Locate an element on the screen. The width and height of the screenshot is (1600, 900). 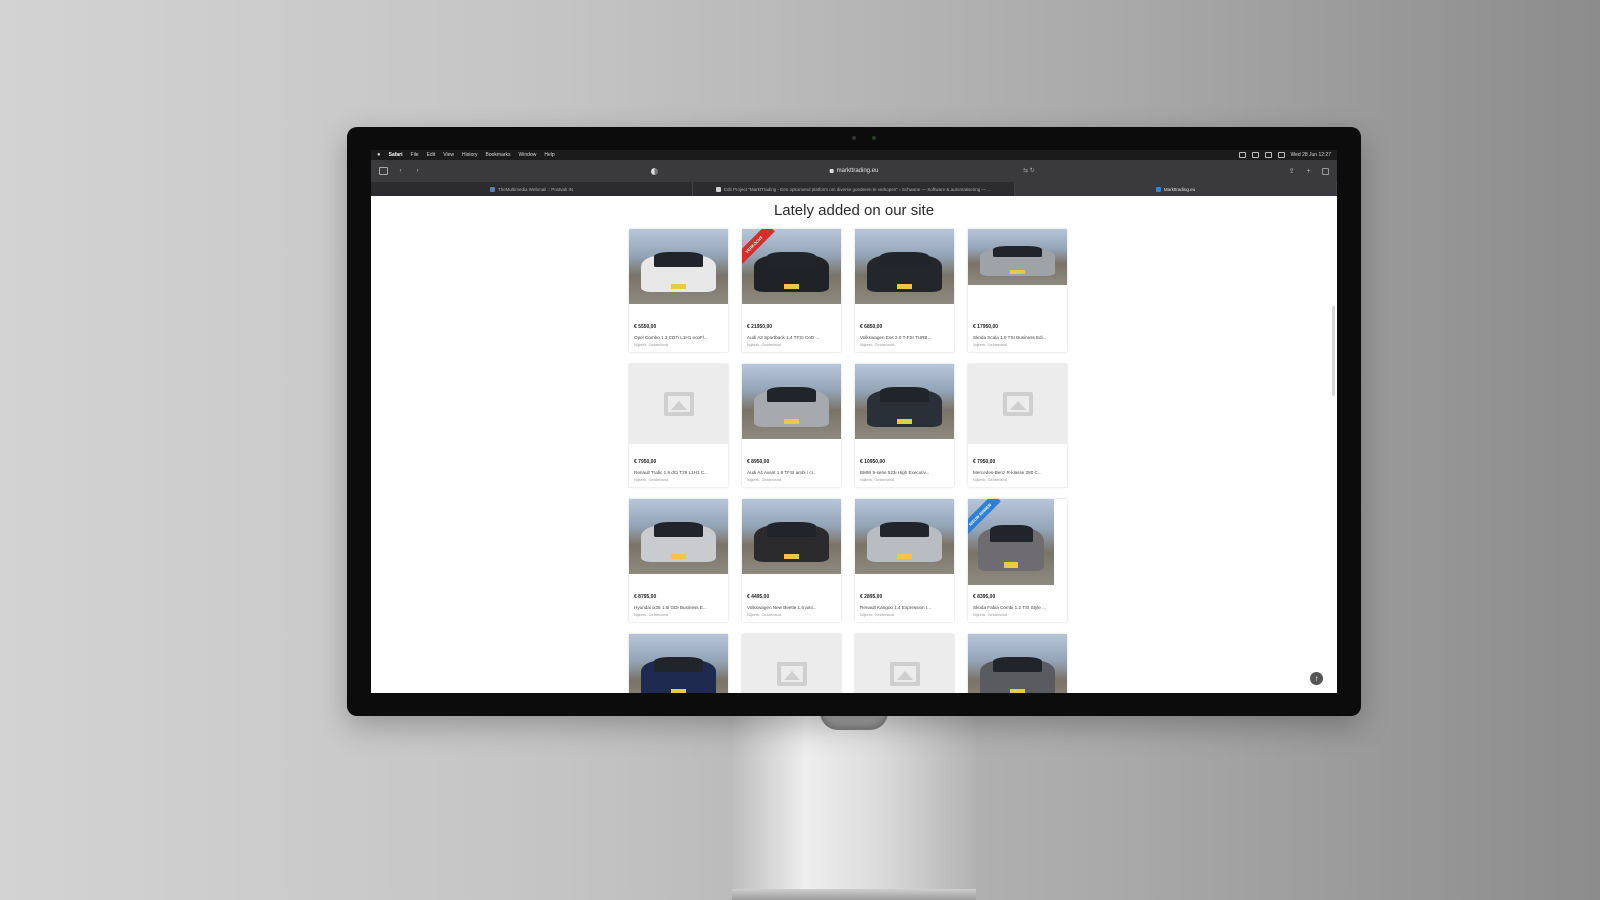
listing-price: € 2895,00 is located at coordinates (871, 597).